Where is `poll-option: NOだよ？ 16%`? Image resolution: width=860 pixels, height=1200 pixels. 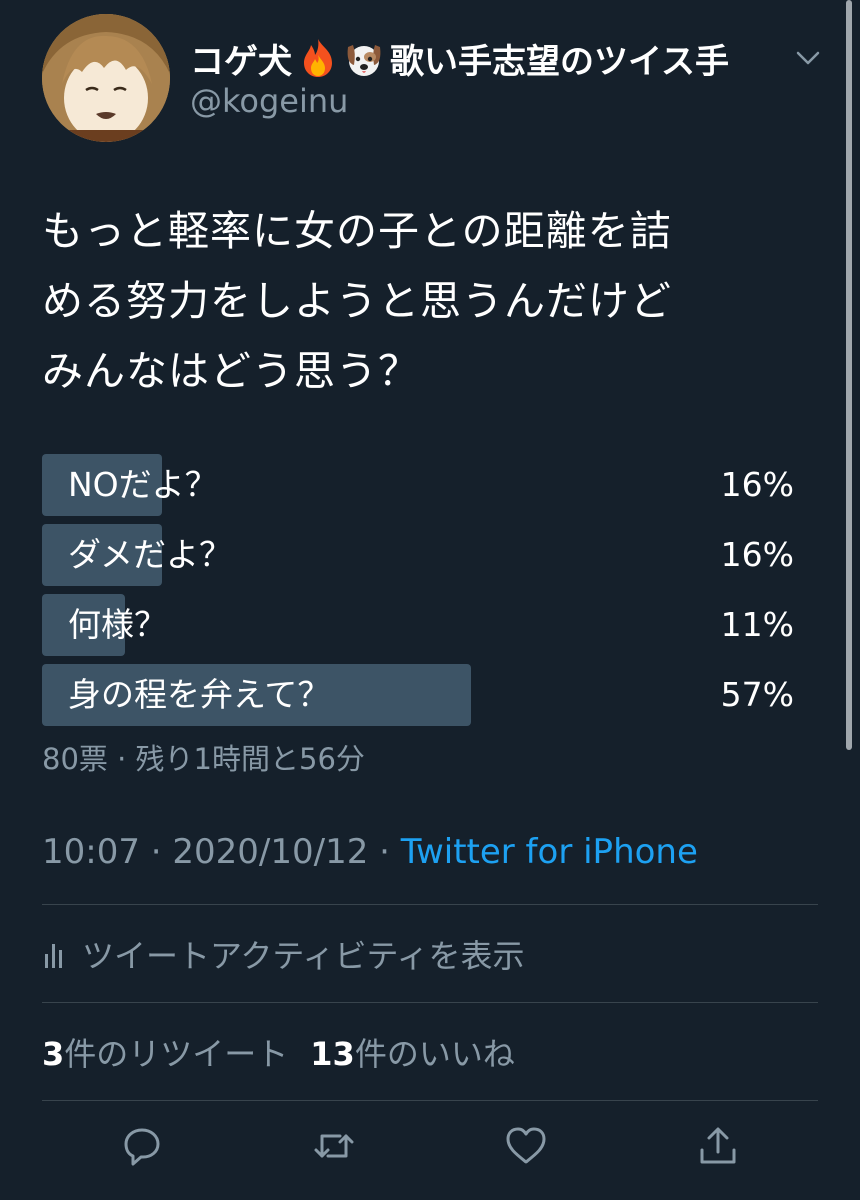
poll-option: NOだよ？ 16% is located at coordinates (418, 485).